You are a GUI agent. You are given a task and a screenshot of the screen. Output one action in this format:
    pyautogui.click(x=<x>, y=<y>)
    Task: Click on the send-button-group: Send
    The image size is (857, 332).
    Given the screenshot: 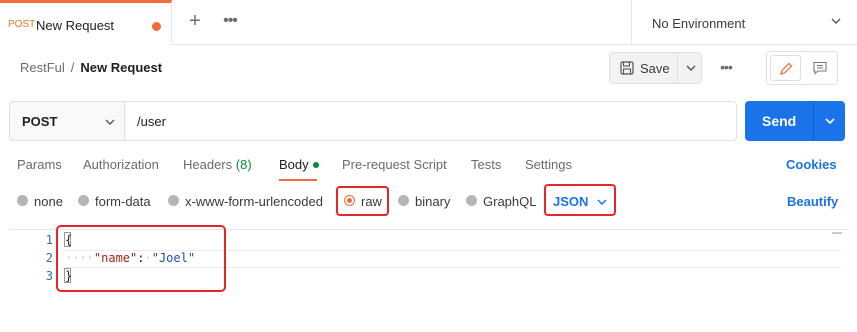 What is the action you would take?
    pyautogui.click(x=795, y=121)
    